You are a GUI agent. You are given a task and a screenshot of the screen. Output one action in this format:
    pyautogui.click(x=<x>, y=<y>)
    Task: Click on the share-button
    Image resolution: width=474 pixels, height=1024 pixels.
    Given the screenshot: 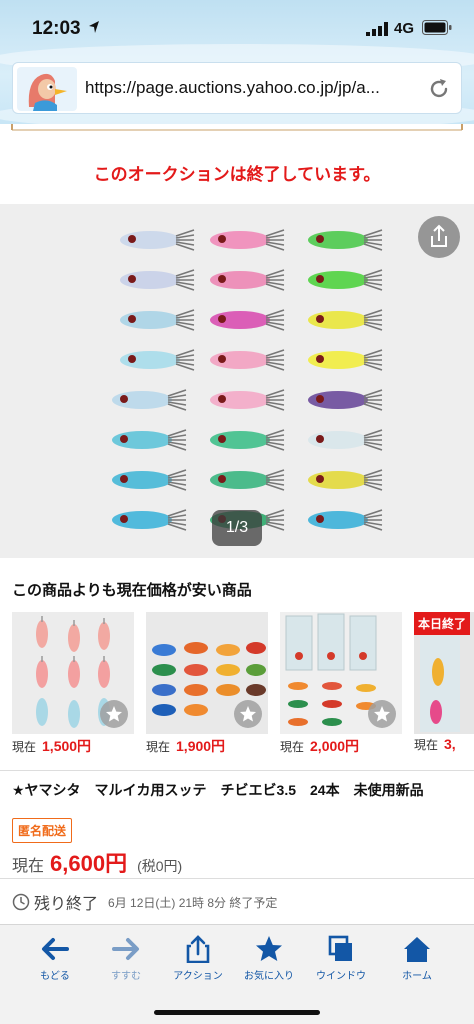 What is the action you would take?
    pyautogui.click(x=439, y=237)
    